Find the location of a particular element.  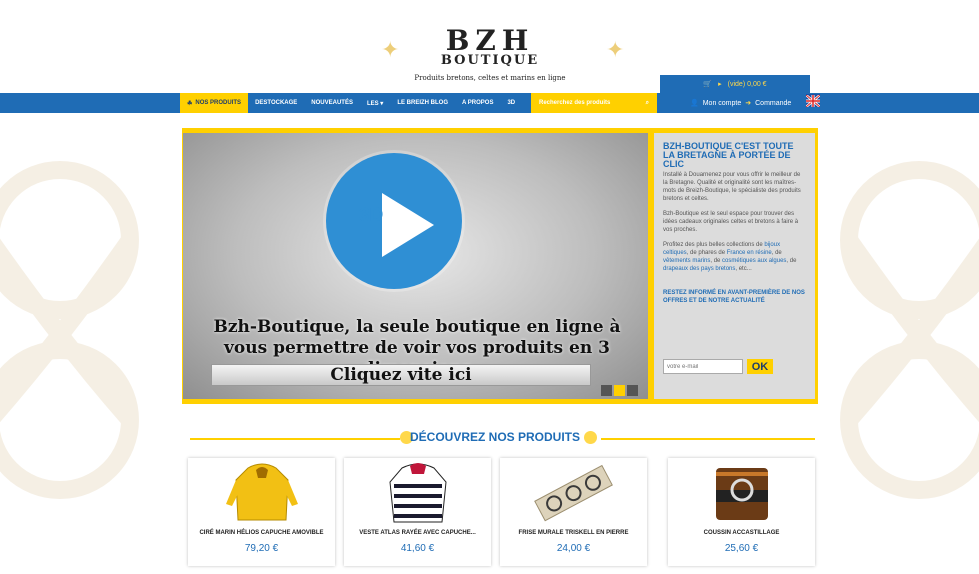

nav-label: NOS PRODUITS is located at coordinates (218, 103).